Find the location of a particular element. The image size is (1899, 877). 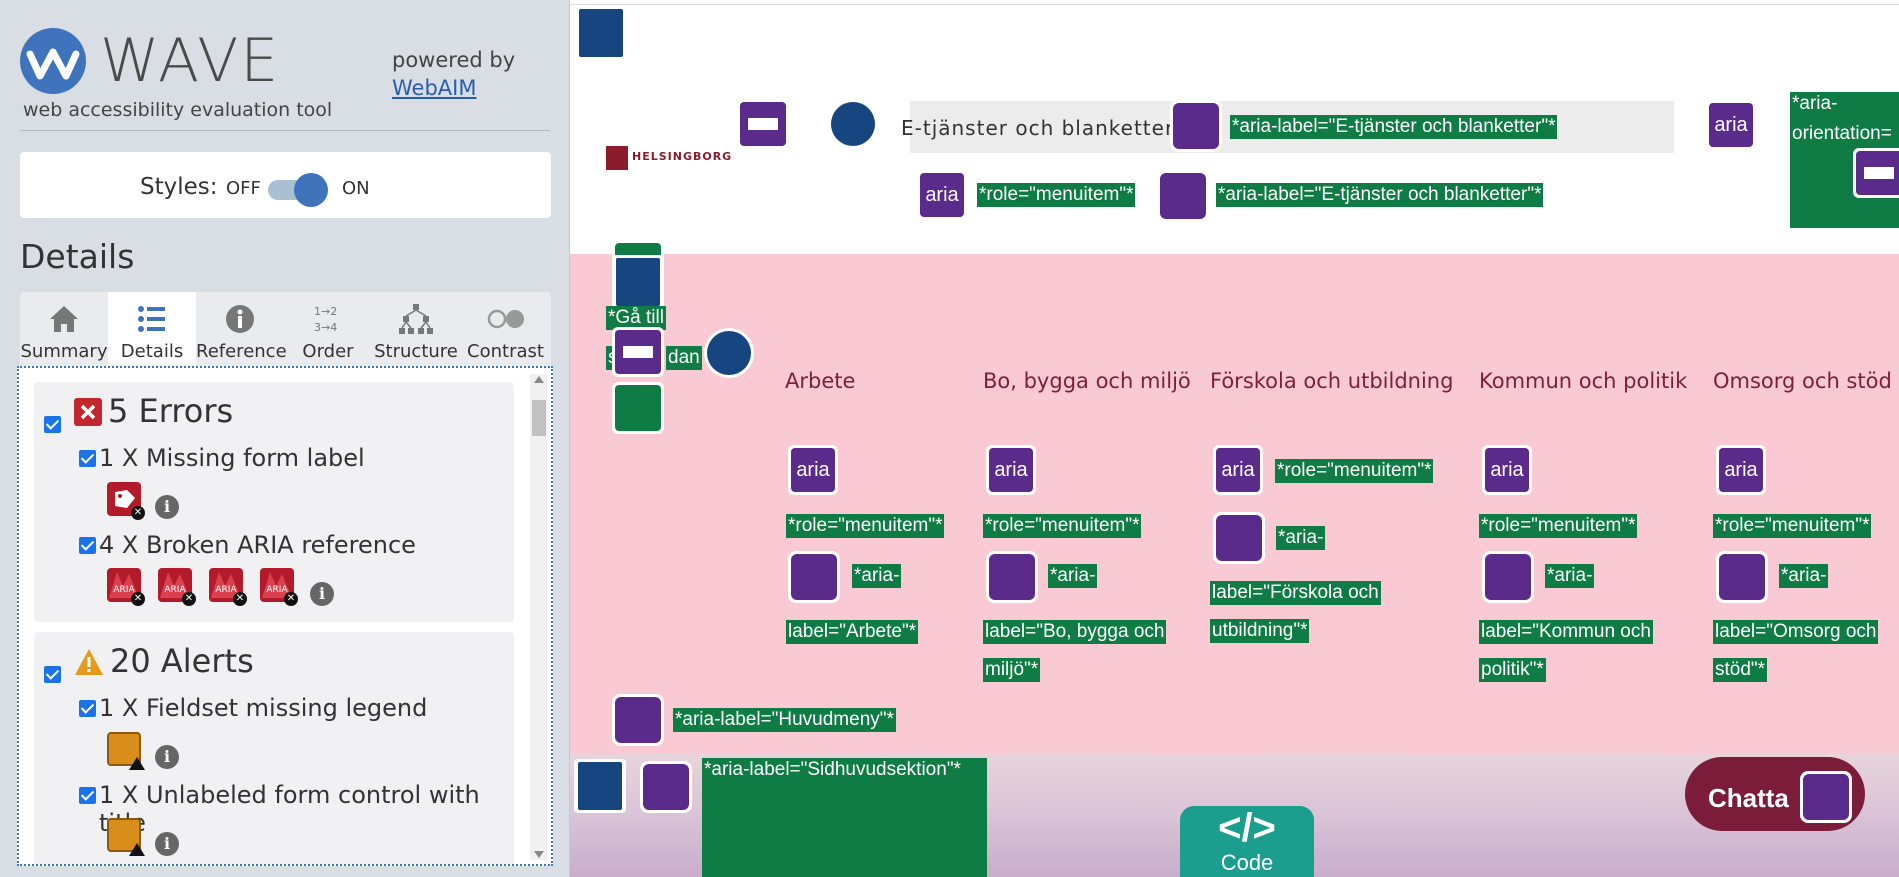

tab-reference: Reference is located at coordinates (241, 329).